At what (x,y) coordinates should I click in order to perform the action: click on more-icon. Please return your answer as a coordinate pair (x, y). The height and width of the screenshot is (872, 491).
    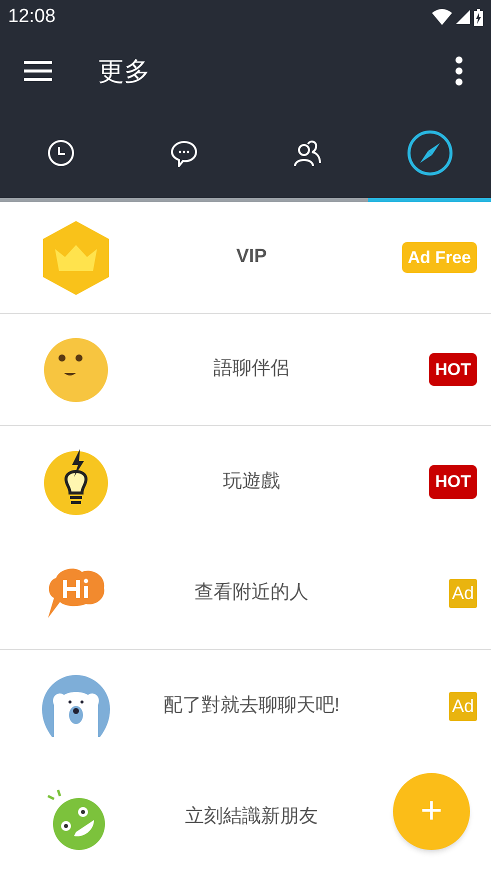
    Looking at the image, I should click on (459, 71).